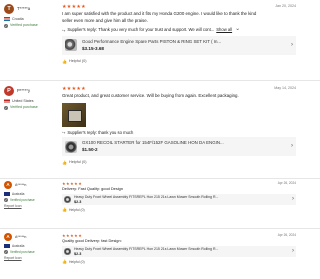 Image resolution: width=320 pixels, height=279 pixels. I want to click on review-date: Jan 20, 2024, so click(285, 6).